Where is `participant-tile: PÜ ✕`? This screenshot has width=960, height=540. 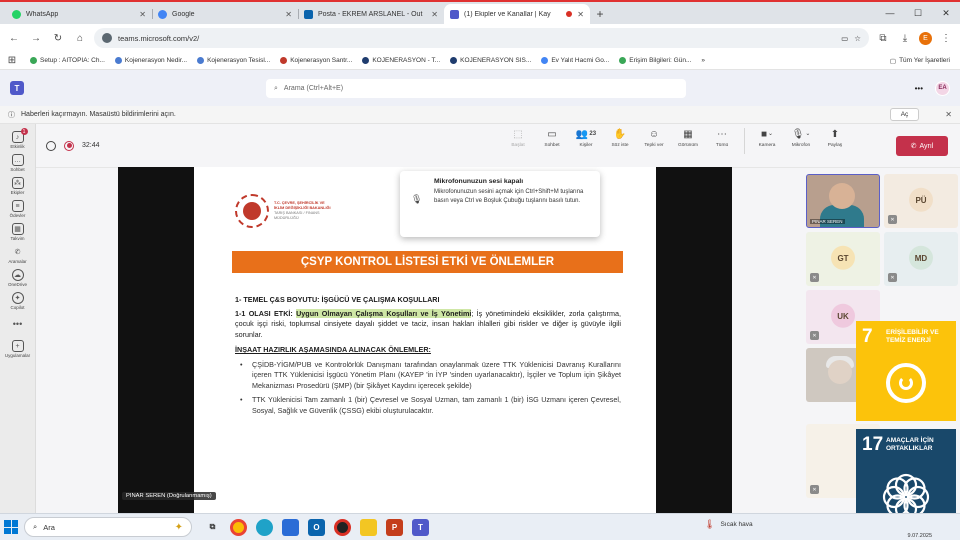 participant-tile: PÜ ✕ is located at coordinates (921, 201).